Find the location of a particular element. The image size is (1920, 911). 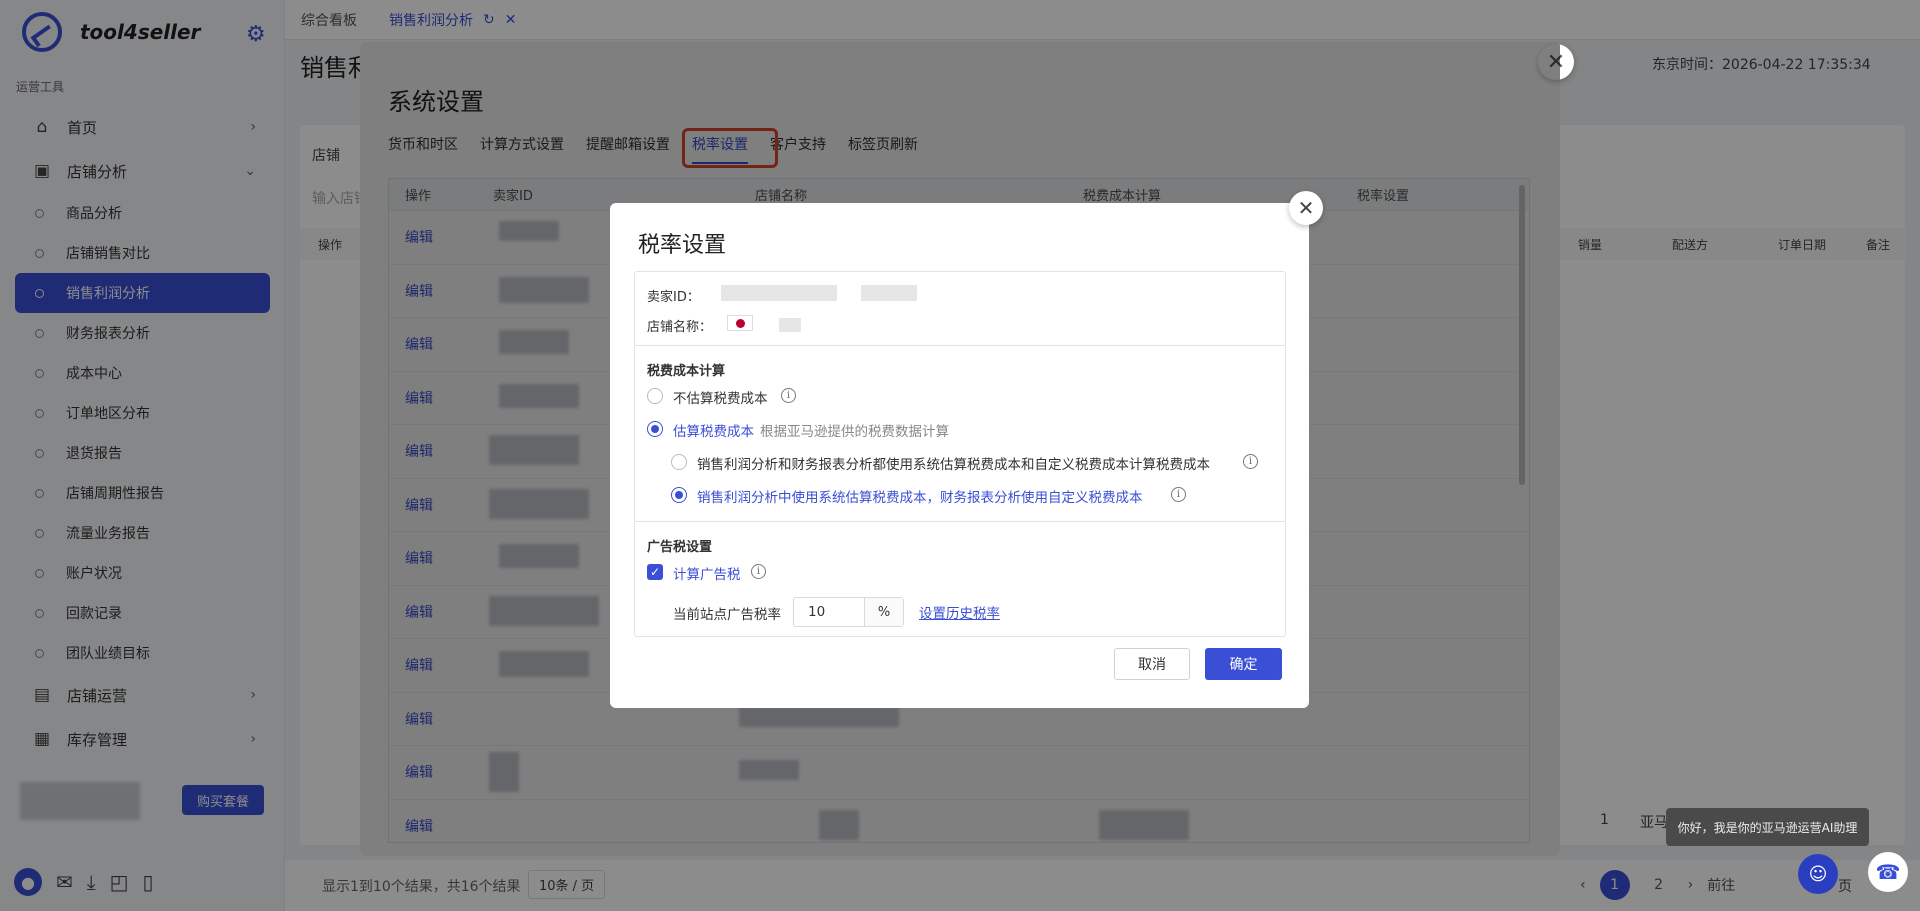

current-rate-label: 当前站点广告税率 is located at coordinates (727, 615).